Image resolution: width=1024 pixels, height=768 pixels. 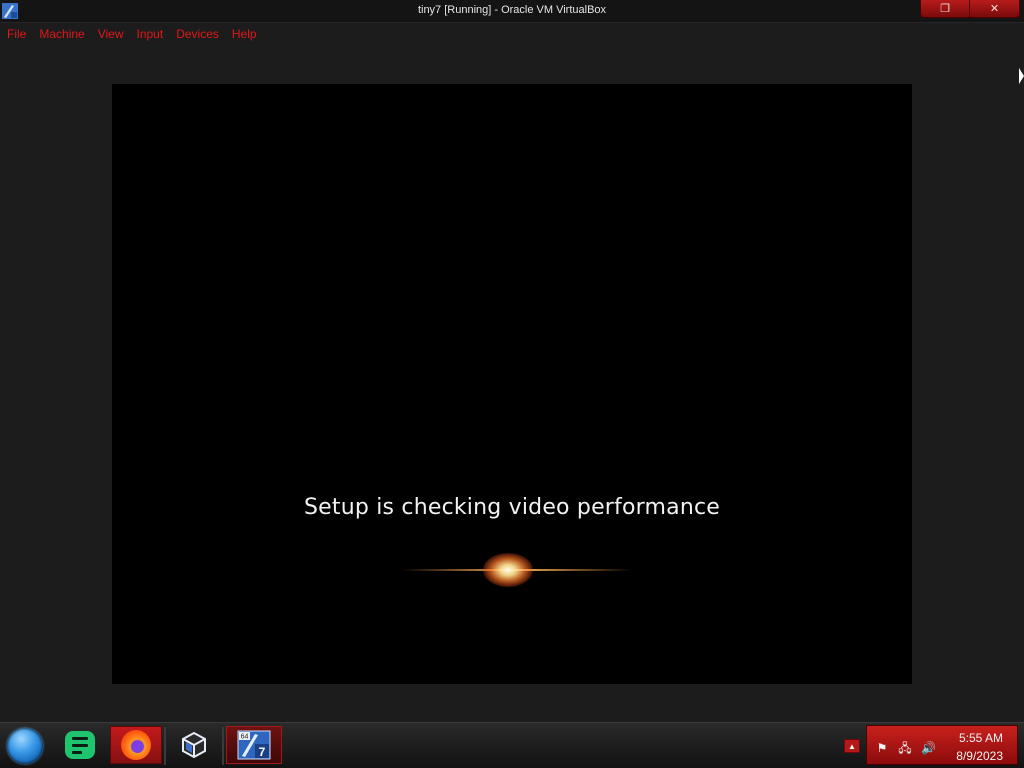 What do you see at coordinates (512, 745) in the screenshot?
I see `taskbar: 64 7 ▲ ⚑ 🖧 🔊 5:55 AM 8/9/2023` at bounding box center [512, 745].